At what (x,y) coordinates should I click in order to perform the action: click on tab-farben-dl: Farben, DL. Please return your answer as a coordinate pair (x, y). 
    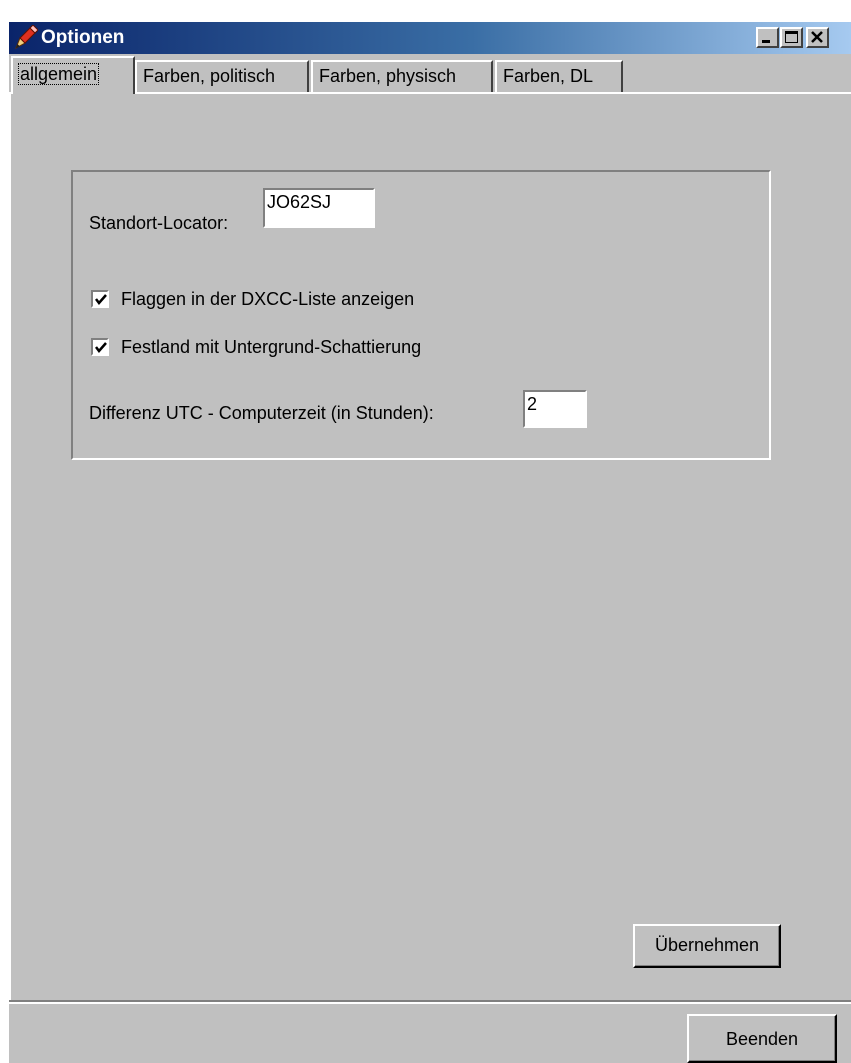
    Looking at the image, I should click on (559, 76).